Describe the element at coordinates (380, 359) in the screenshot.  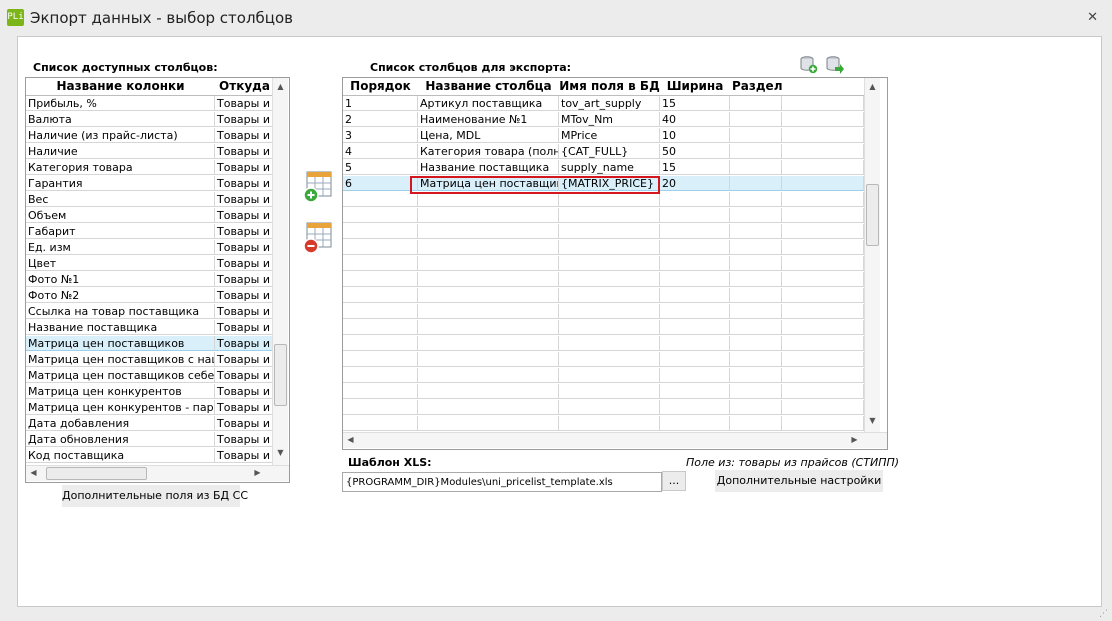
I see `order-cell` at that location.